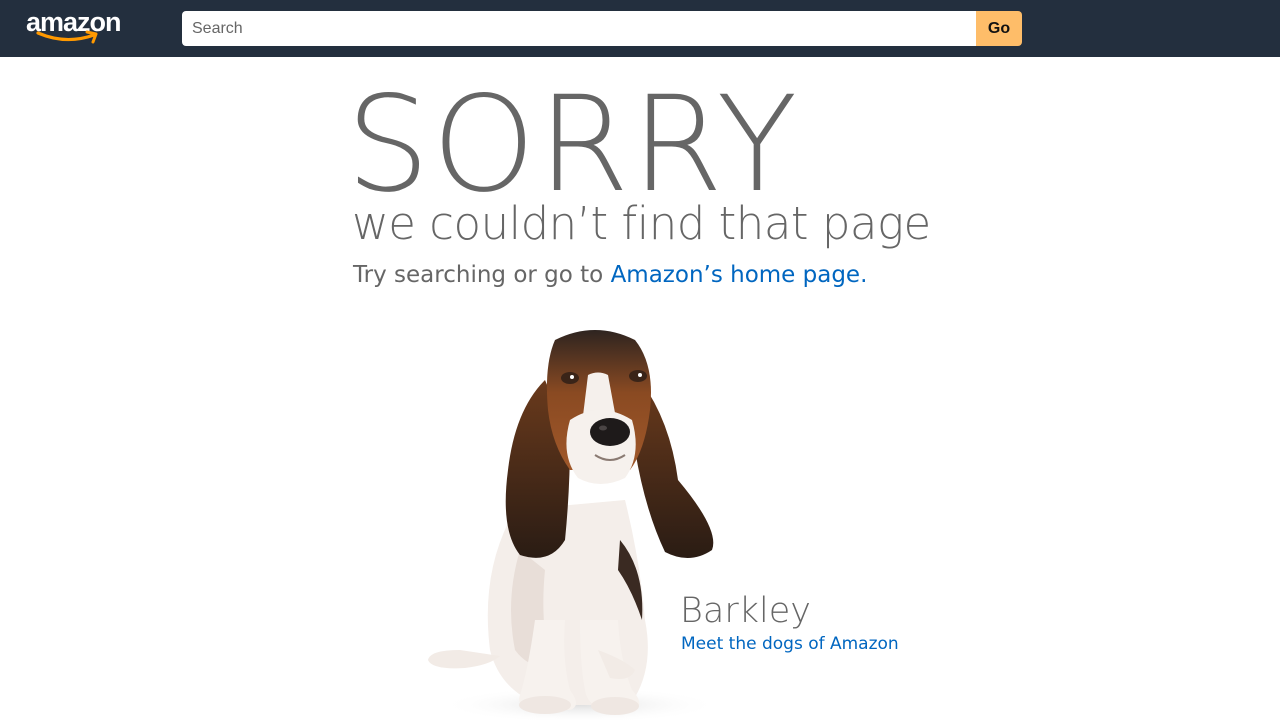 This screenshot has width=1280, height=720. Describe the element at coordinates (736, 275) in the screenshot. I see `home-page-link: Amazon’s home page` at that location.